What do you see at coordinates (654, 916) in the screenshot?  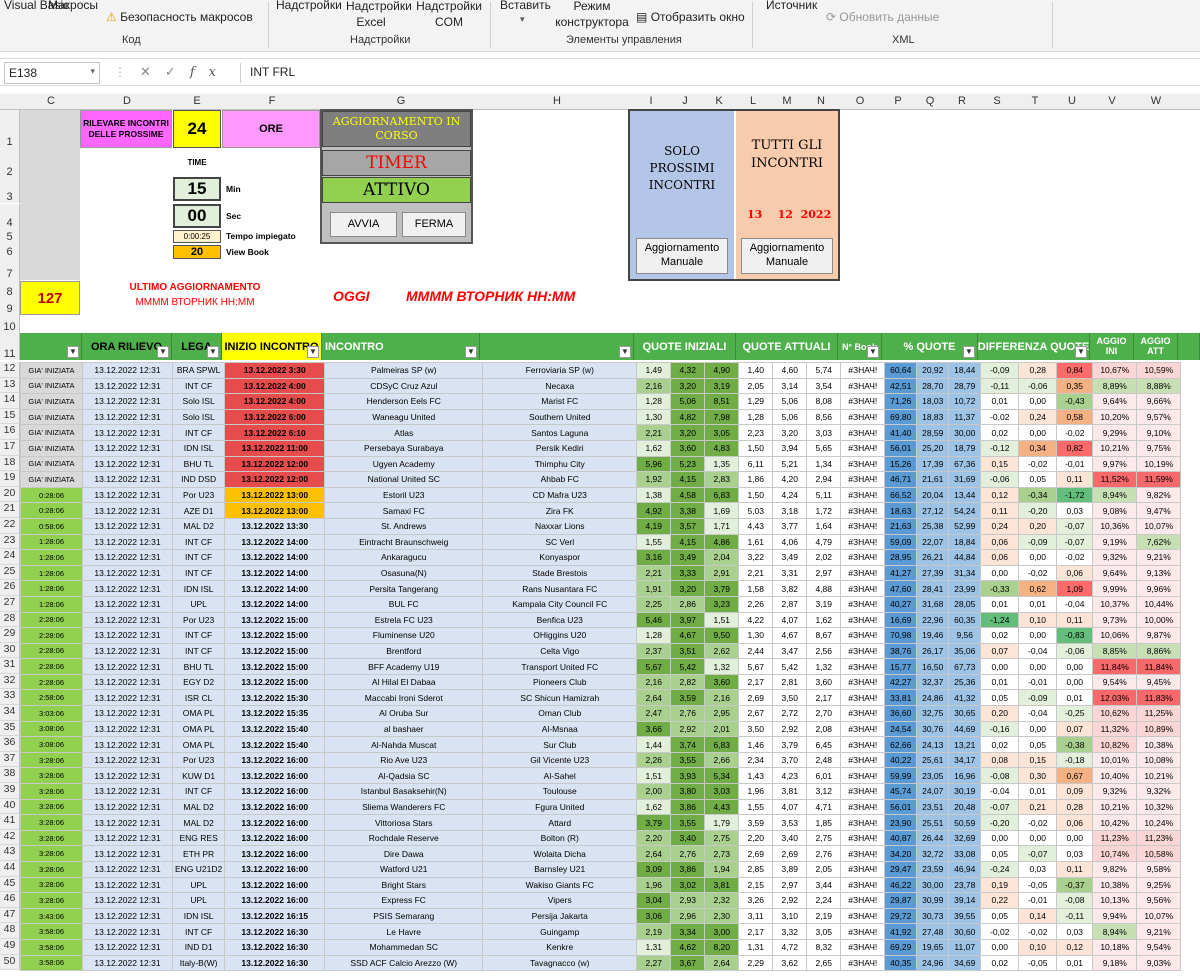 I see `table-cell: 3,06` at bounding box center [654, 916].